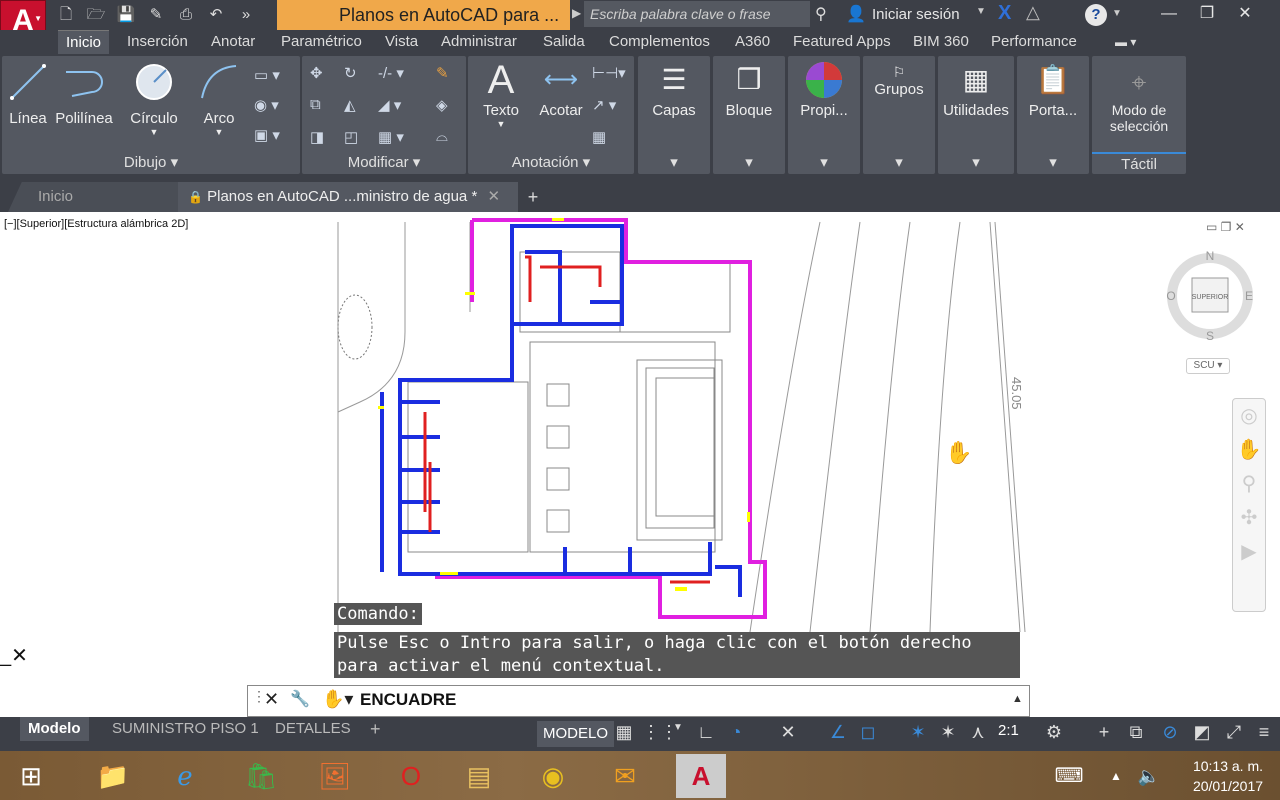  I want to click on tab-insercion: Inserción, so click(157, 42).